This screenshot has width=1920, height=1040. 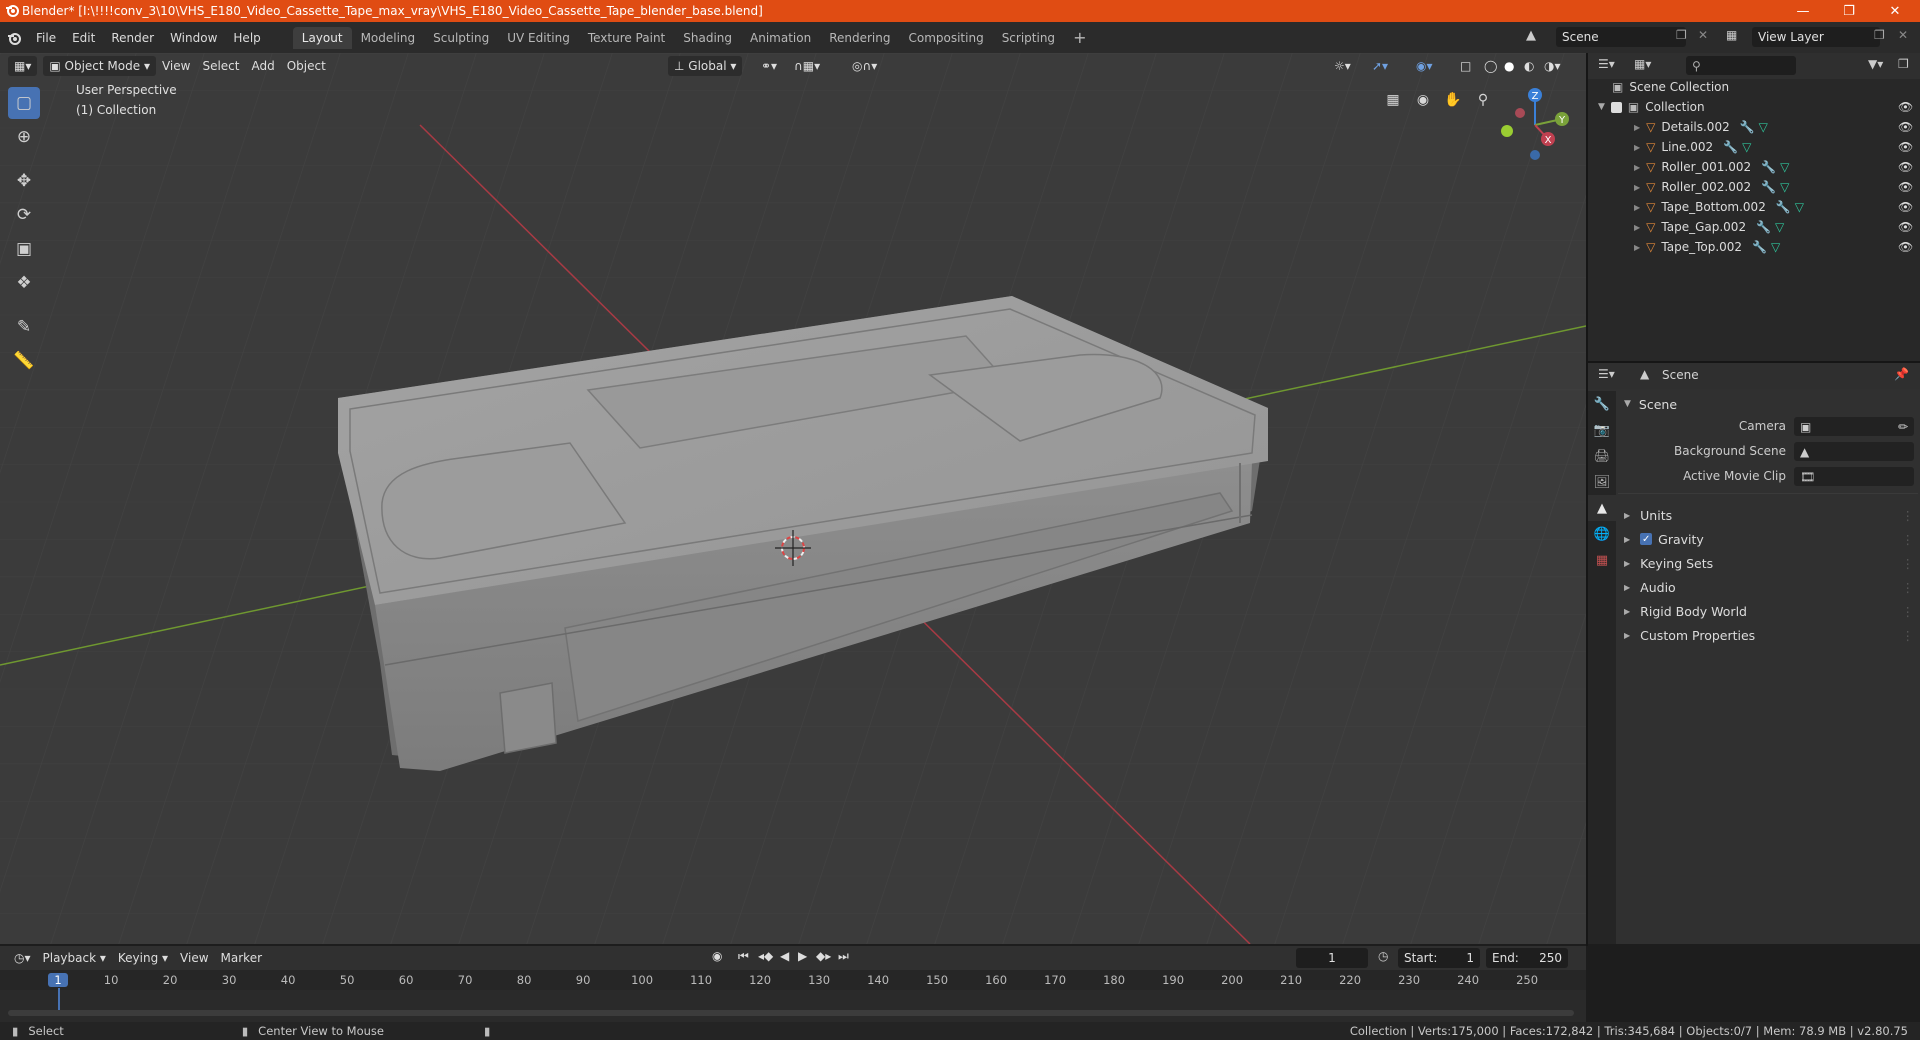 I want to click on view-layer-icon: ▦, so click(x=1731, y=35).